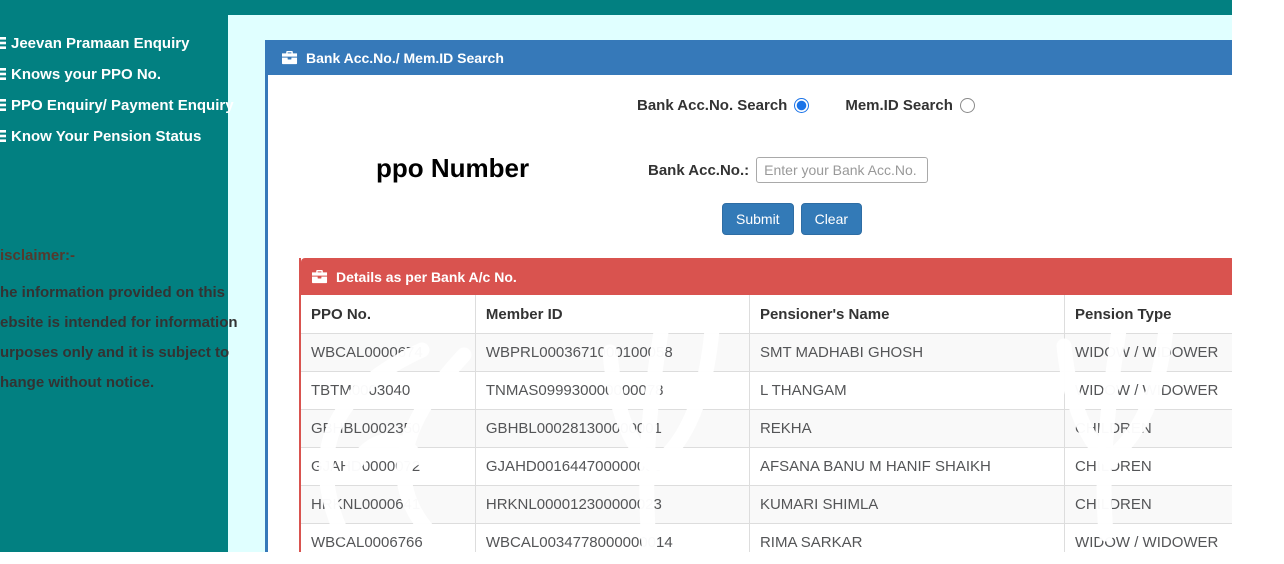 The height and width of the screenshot is (564, 1284). I want to click on cell-member-id: WBCAL0034778000000014, so click(612, 537).